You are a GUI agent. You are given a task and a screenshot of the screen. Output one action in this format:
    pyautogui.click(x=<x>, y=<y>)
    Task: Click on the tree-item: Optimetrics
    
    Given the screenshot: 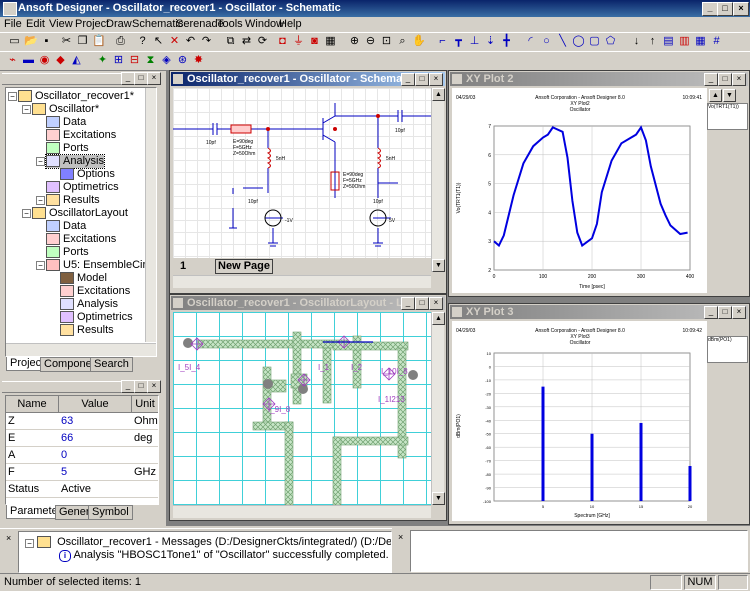 What is the action you would take?
    pyautogui.click(x=82, y=187)
    